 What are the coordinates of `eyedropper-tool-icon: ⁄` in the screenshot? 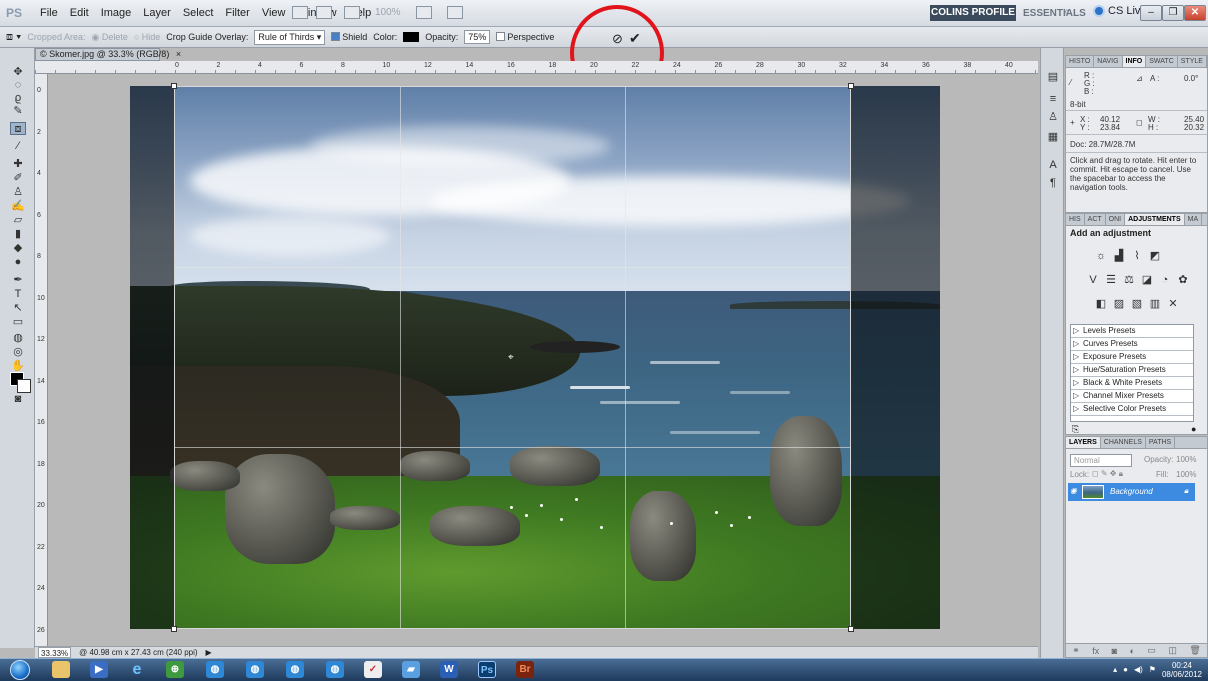 It's located at (18, 146).